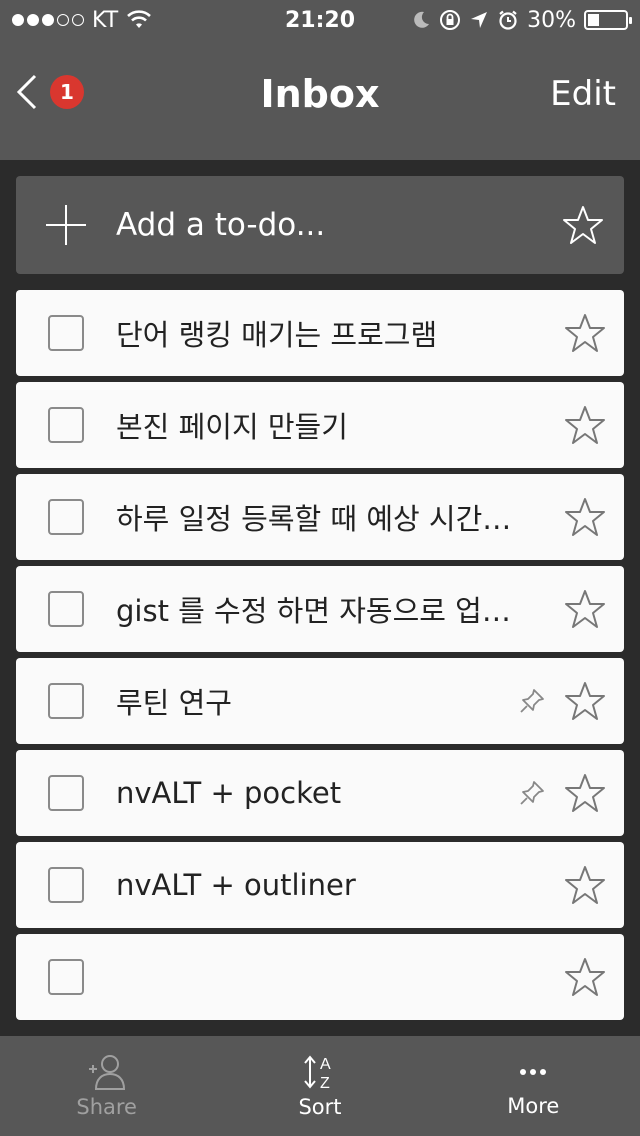 The height and width of the screenshot is (1136, 640). What do you see at coordinates (139, 19) in the screenshot?
I see `wifi-icon` at bounding box center [139, 19].